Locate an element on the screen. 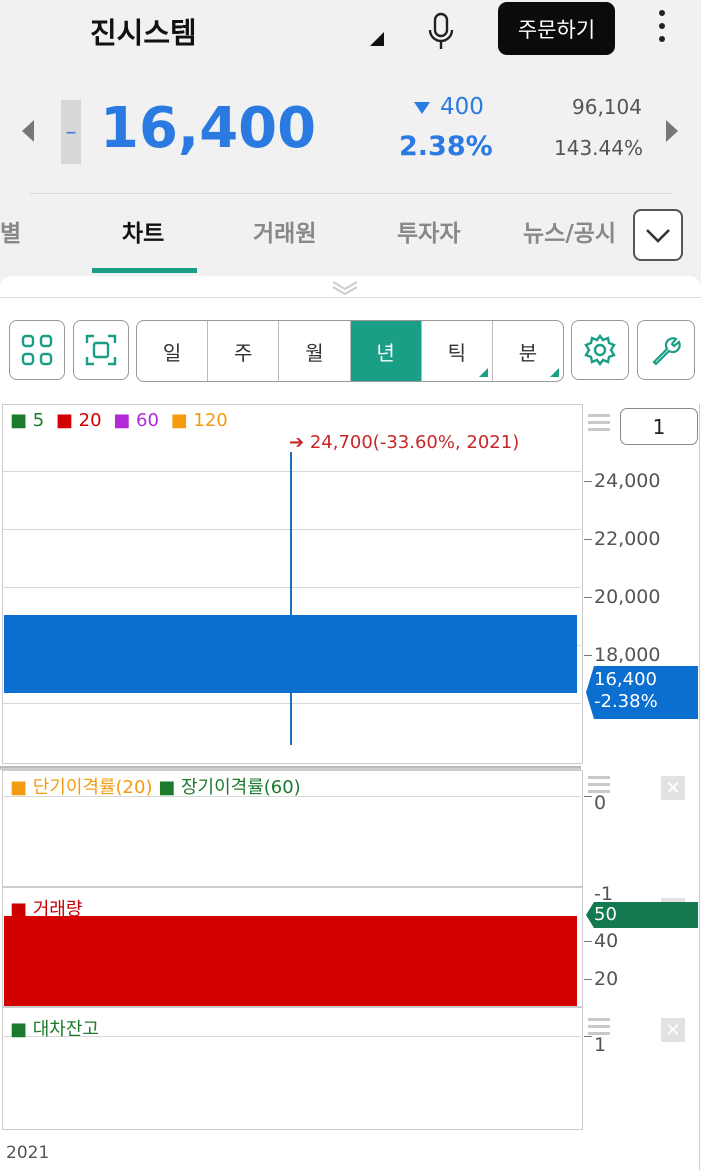 Image resolution: width=701 pixels, height=1170 pixels. high-annotation: ➔ 24,700(-33.60%, 2021) is located at coordinates (404, 442).